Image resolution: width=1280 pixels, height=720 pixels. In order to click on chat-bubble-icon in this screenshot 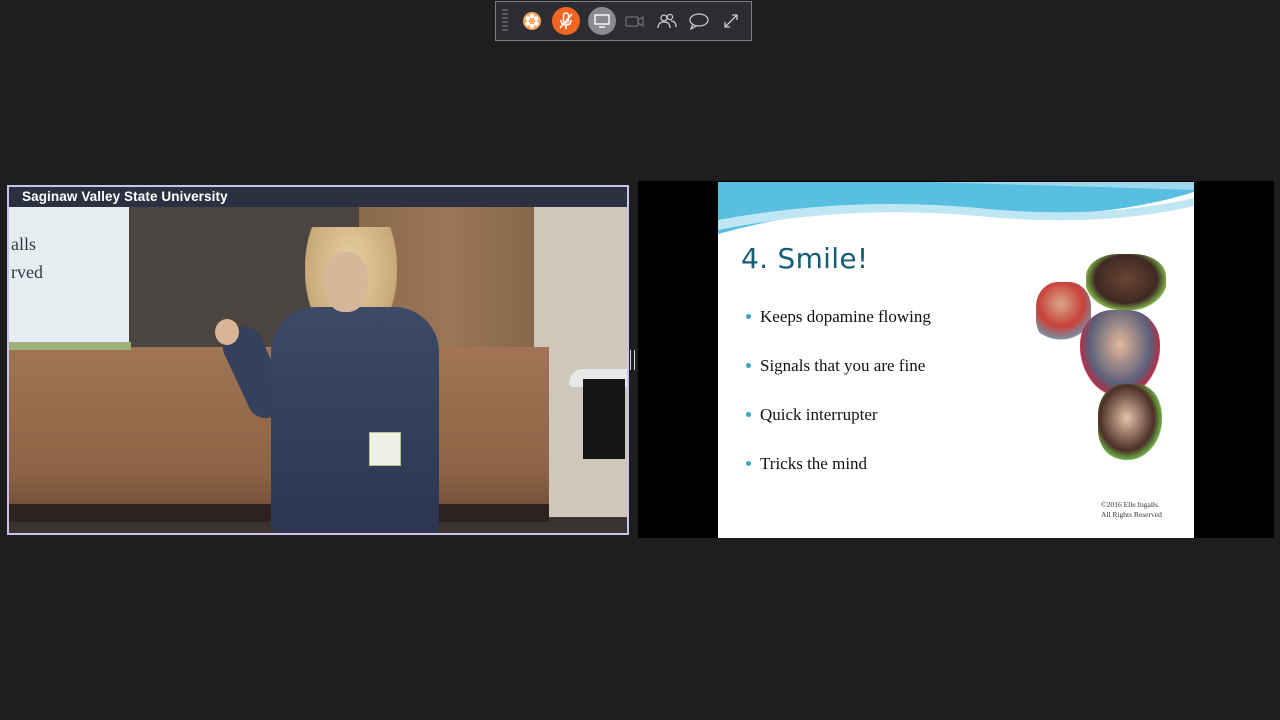, I will do `click(699, 21)`.